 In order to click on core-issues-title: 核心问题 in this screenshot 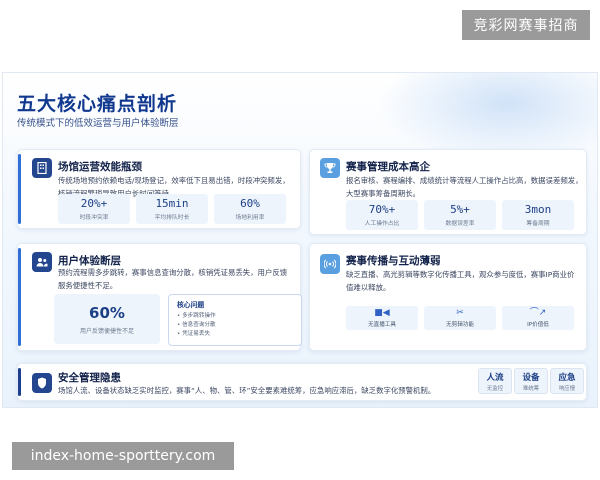, I will do `click(191, 305)`.